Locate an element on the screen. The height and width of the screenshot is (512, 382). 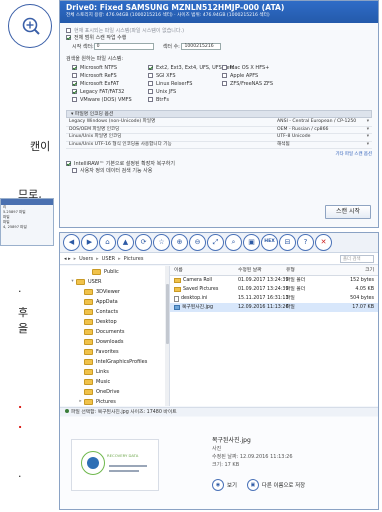
tree-scrollbar is located at coordinates (167, 336).